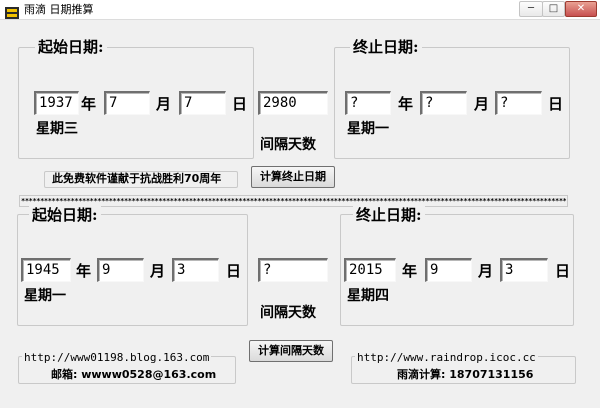 The height and width of the screenshot is (408, 600). What do you see at coordinates (234, 271) in the screenshot?
I see `bottom-start-day-unit: 日` at bounding box center [234, 271].